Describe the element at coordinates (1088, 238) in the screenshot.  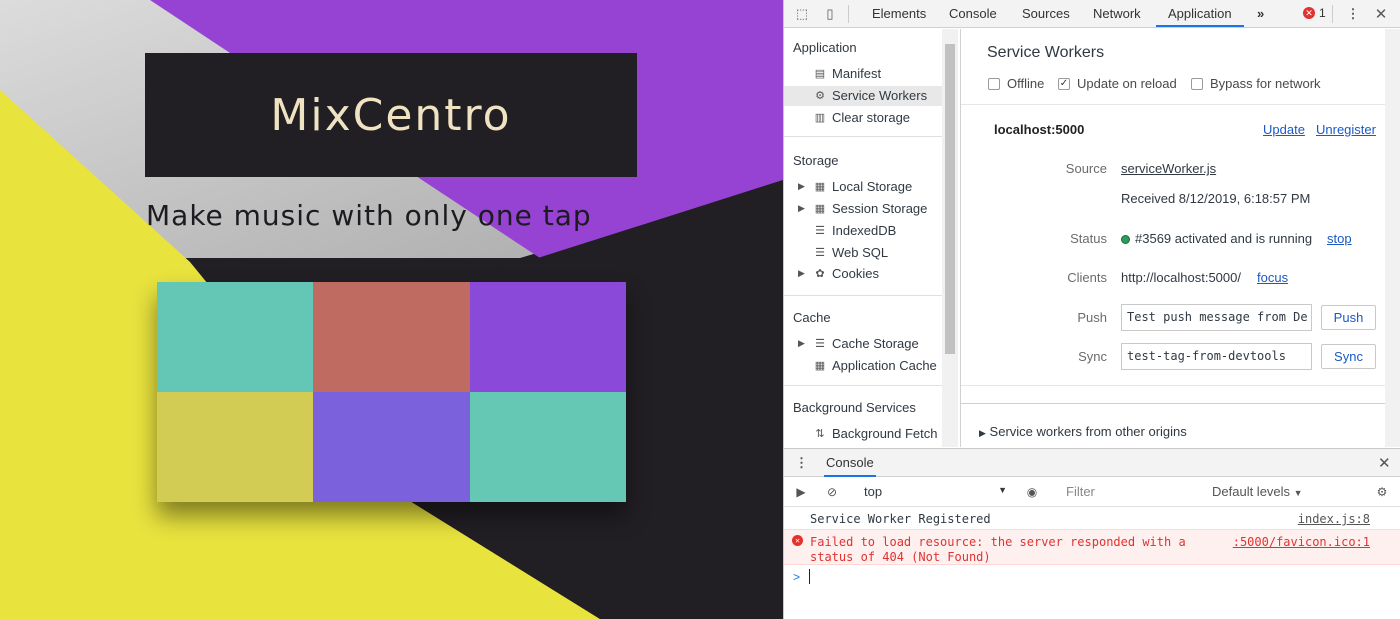
I see `status-label: Status` at that location.